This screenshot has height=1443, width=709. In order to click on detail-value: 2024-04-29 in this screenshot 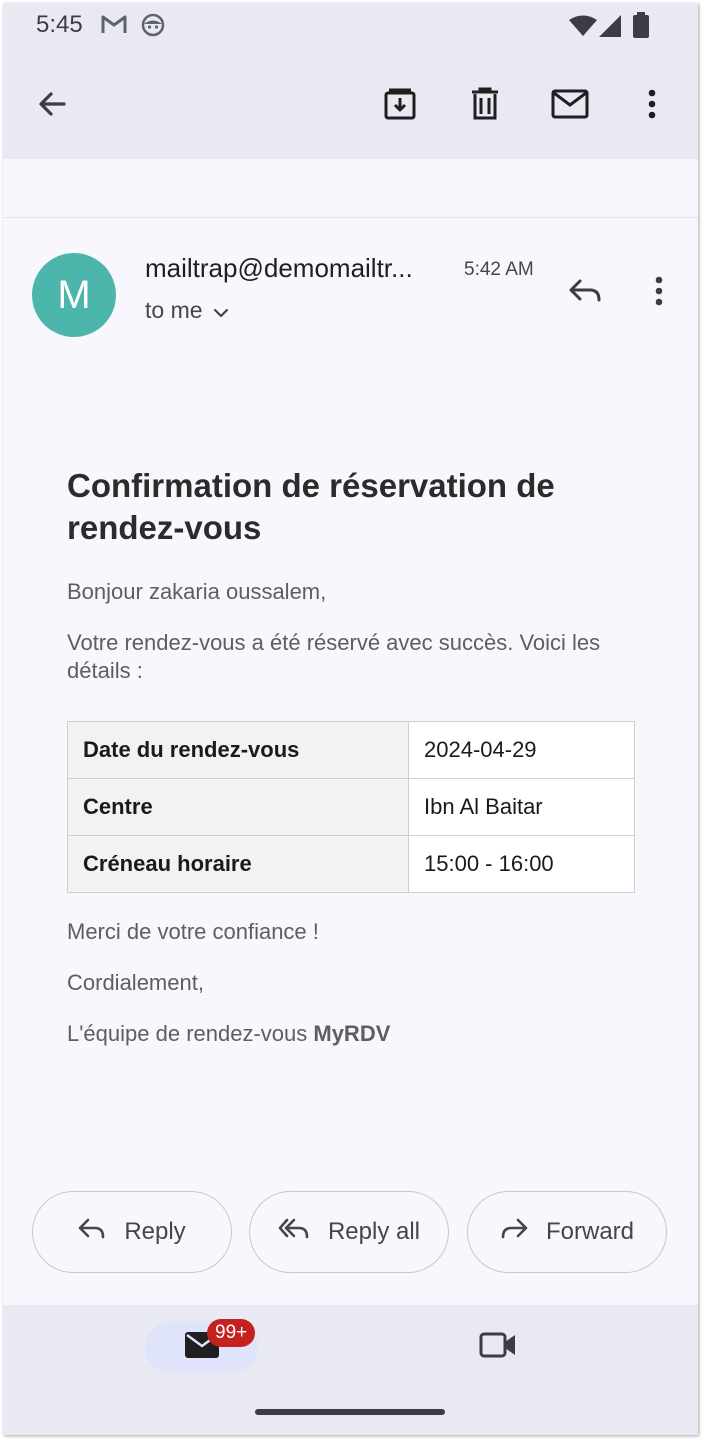, I will do `click(521, 750)`.